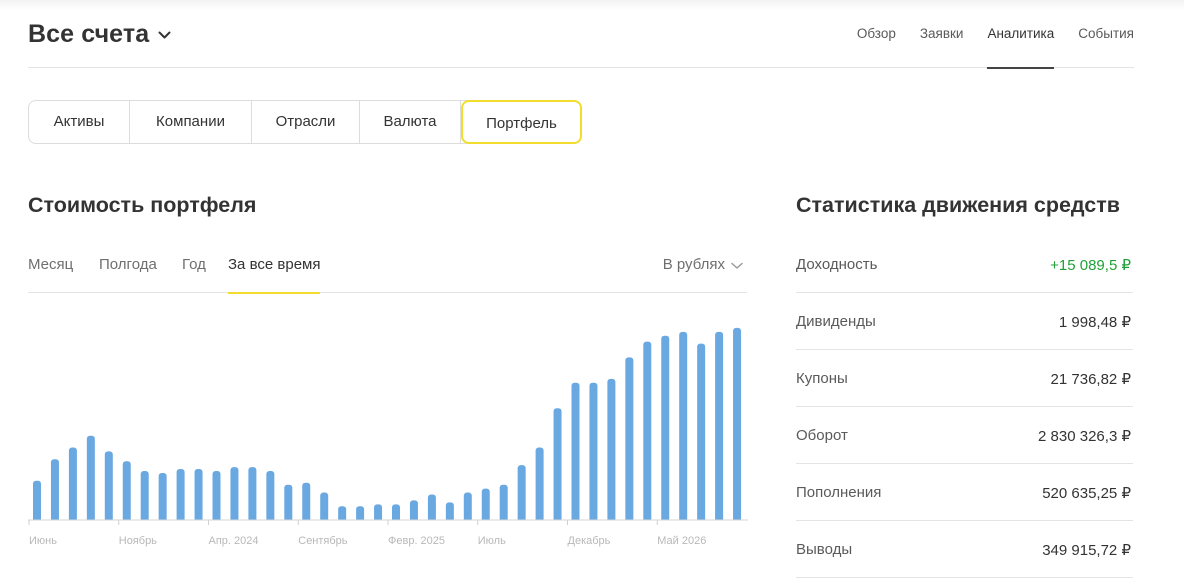 This screenshot has height=587, width=1184. I want to click on currency-selector: В рублях, so click(703, 265).